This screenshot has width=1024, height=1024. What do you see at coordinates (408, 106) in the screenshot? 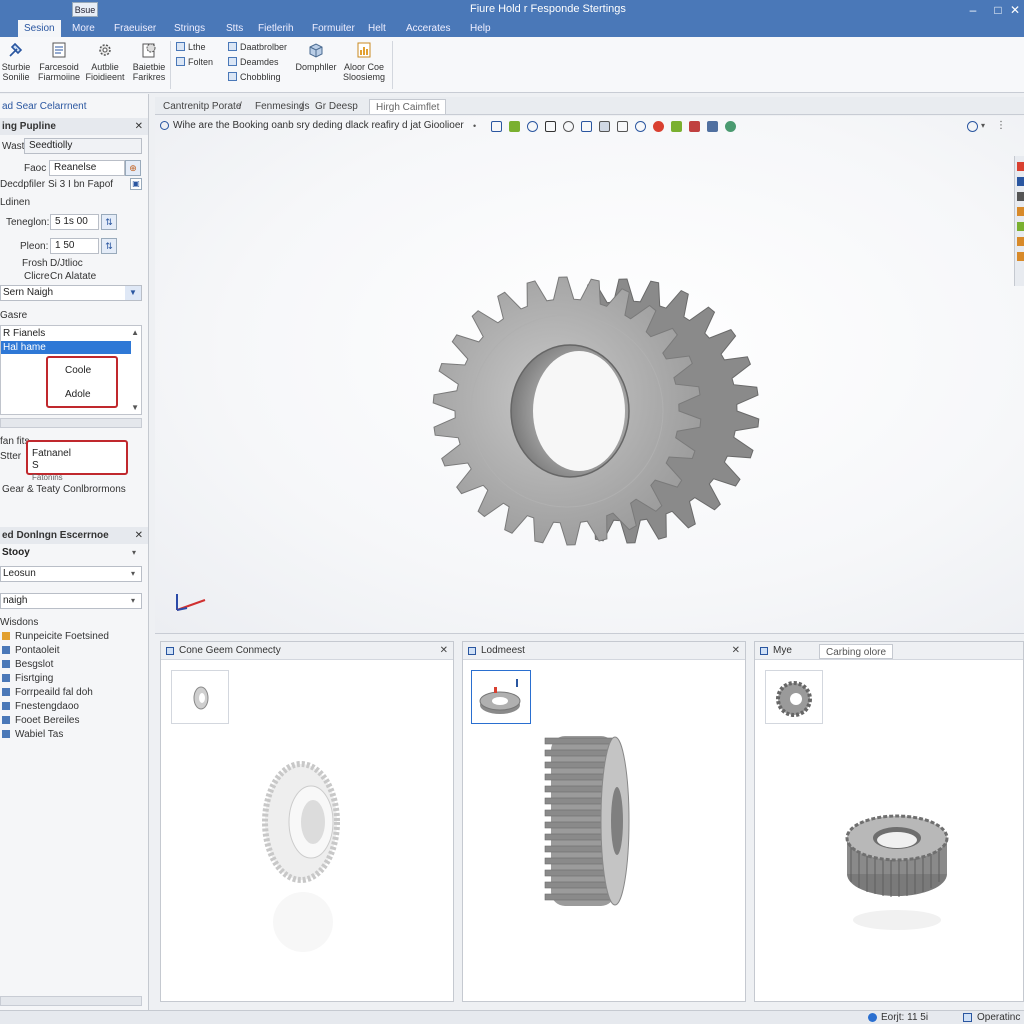
I see `breadcrumb-item-active: Hirgh Caimflet` at bounding box center [408, 106].